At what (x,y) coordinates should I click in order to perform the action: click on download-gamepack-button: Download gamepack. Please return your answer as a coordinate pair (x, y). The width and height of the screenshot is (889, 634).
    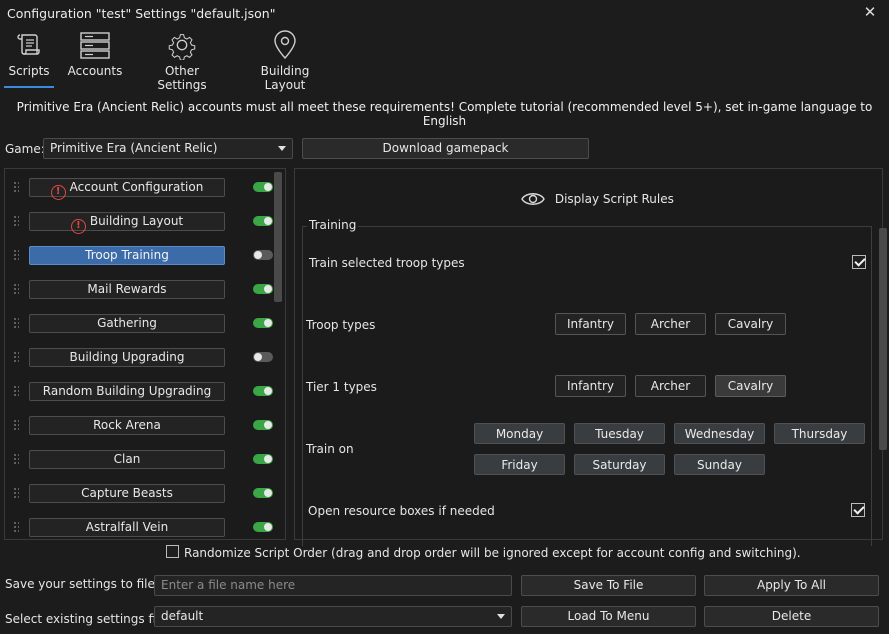
    Looking at the image, I should click on (445, 148).